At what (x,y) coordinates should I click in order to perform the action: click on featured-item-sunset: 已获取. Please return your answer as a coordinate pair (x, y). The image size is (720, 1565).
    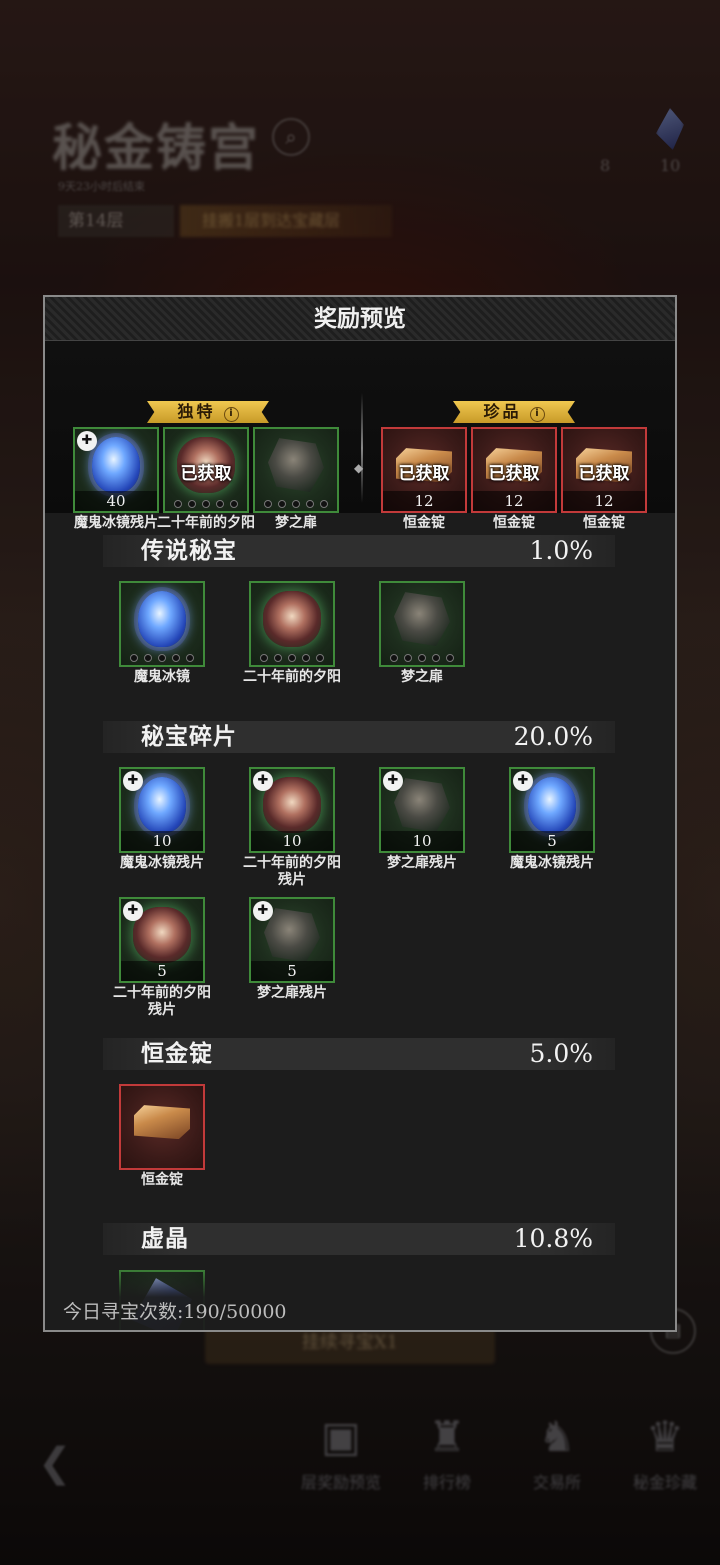
    Looking at the image, I should click on (206, 470).